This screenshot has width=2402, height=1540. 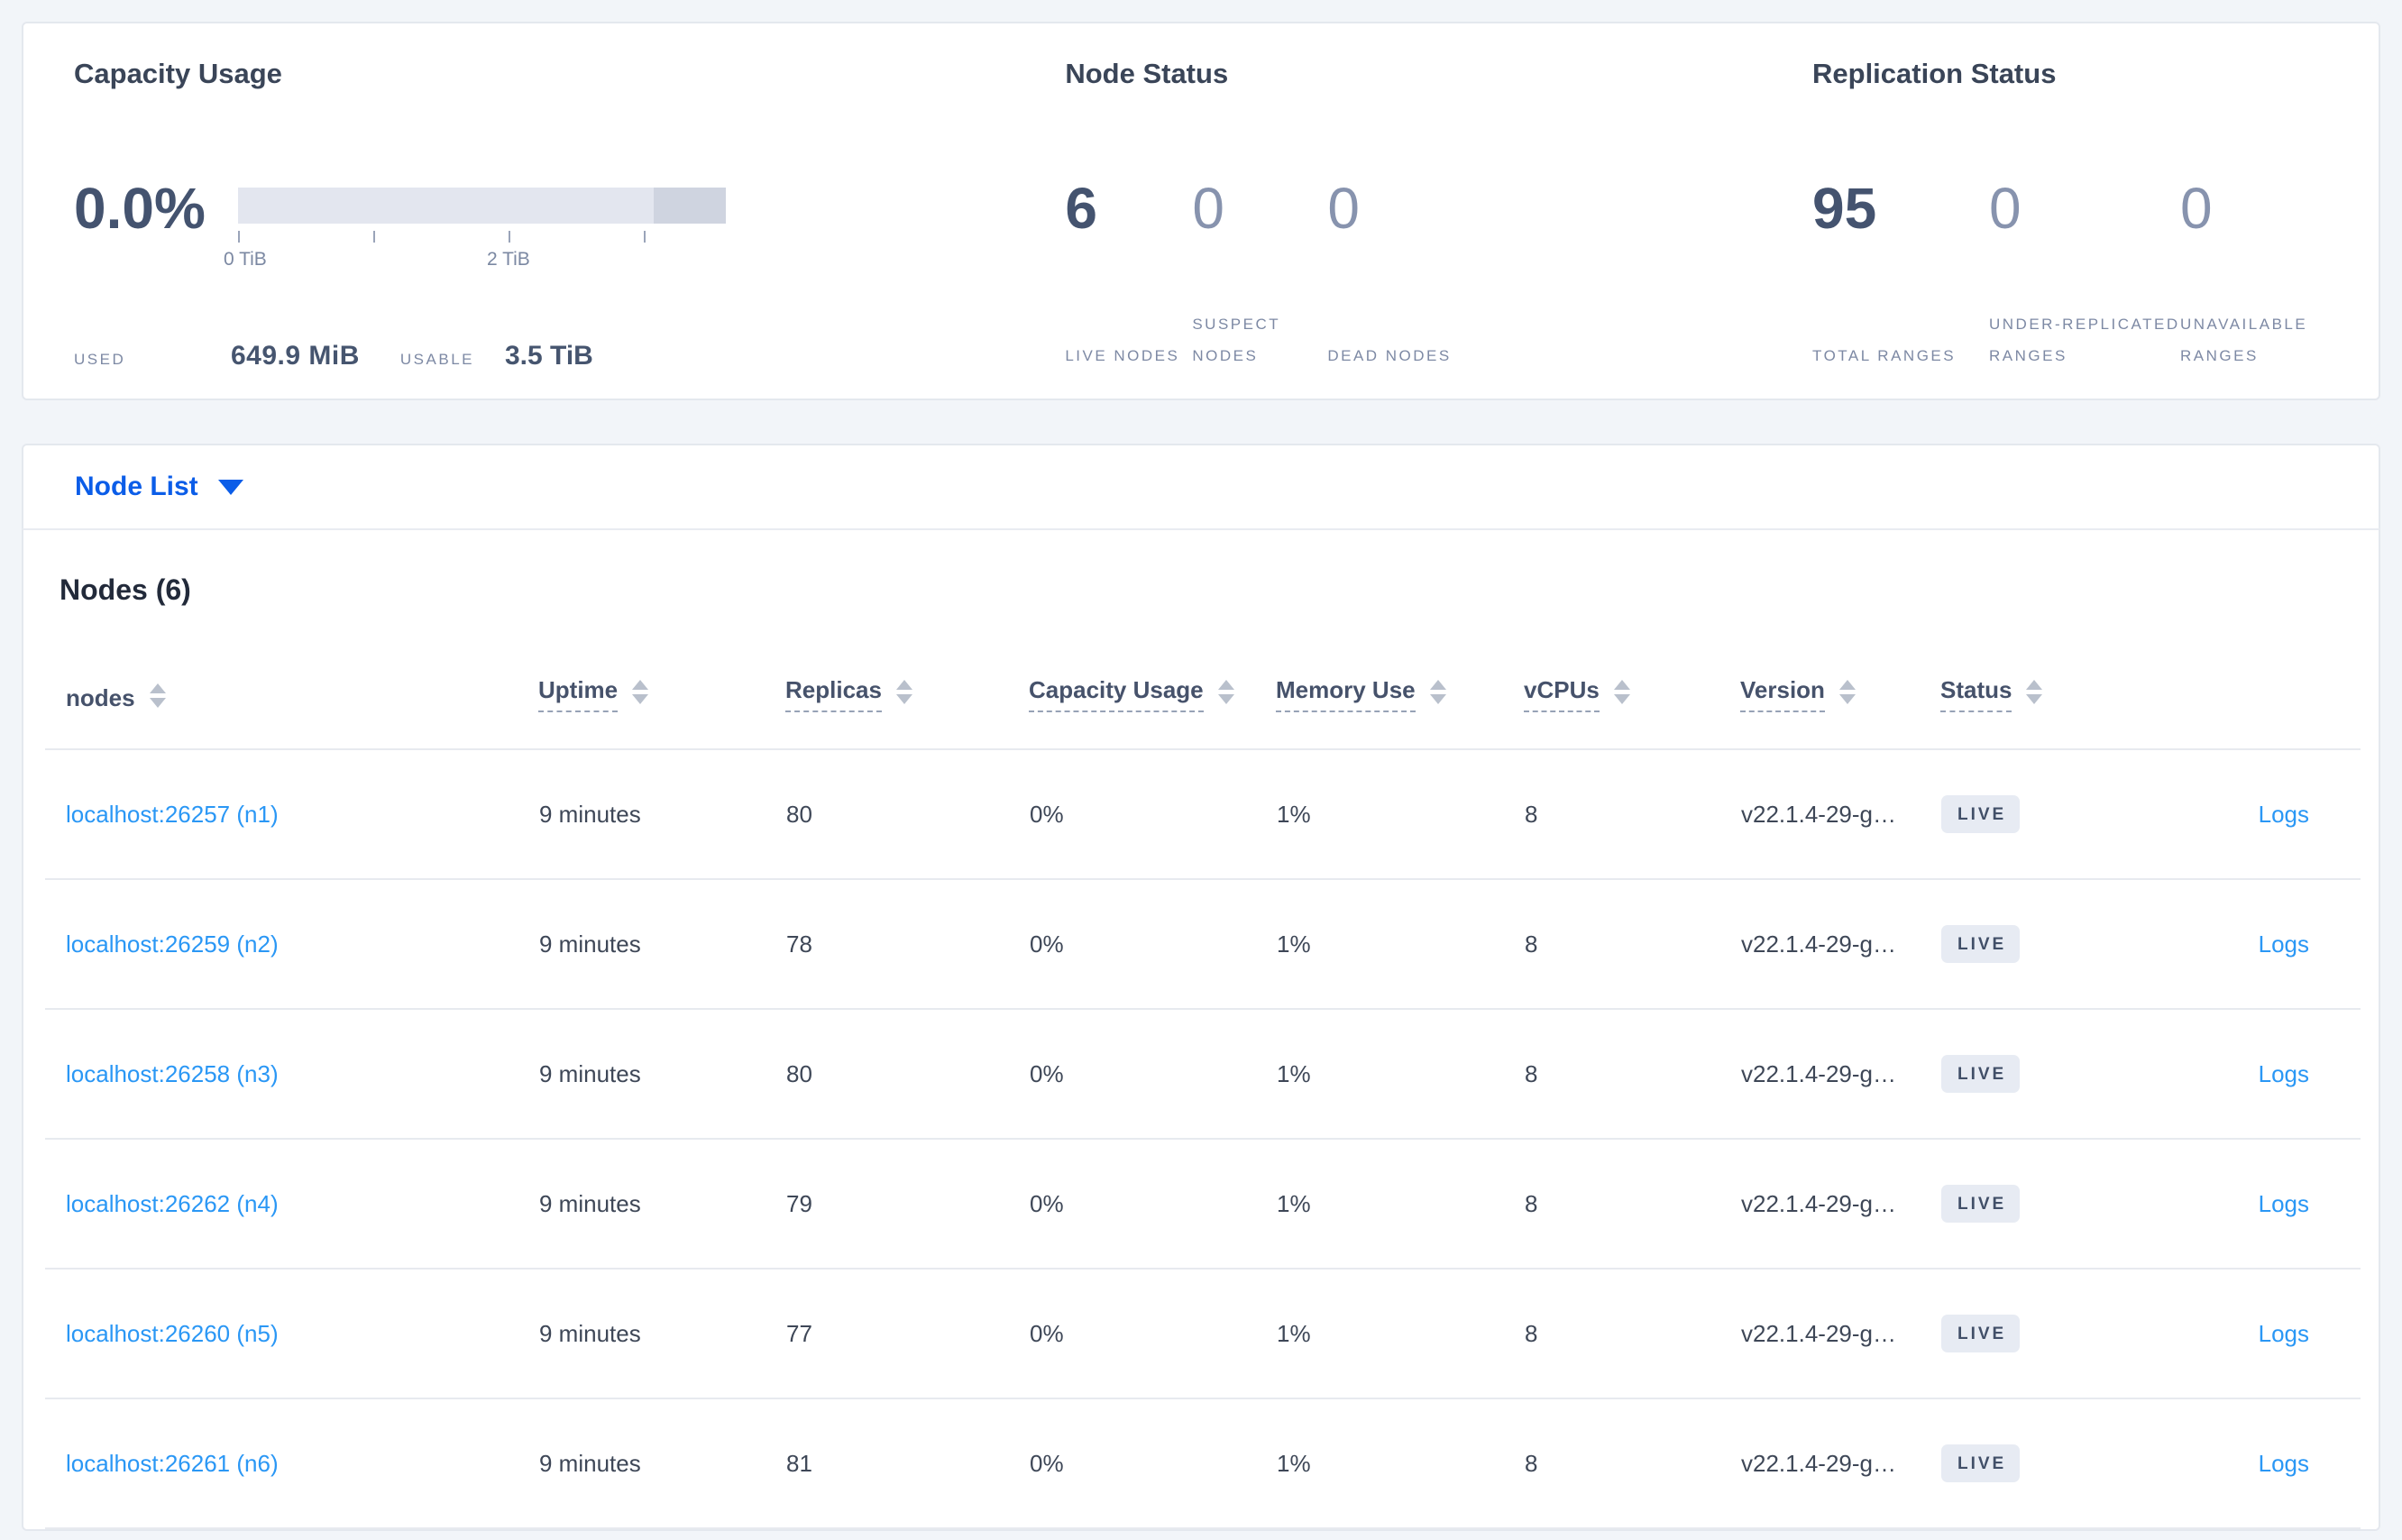 I want to click on column-header: vCPUs, so click(x=1632, y=680).